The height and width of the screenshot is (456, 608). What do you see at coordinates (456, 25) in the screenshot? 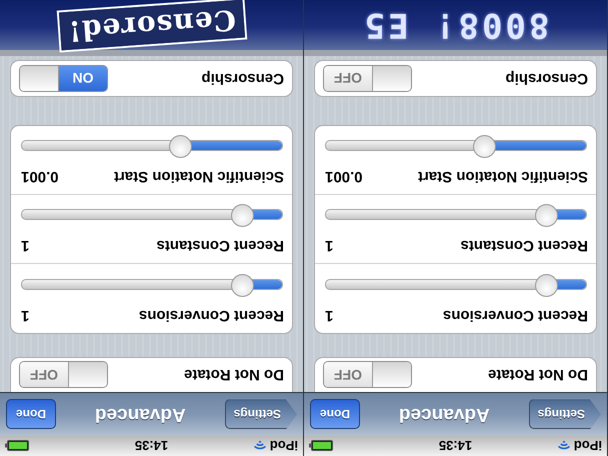
I see `digital-readout: 8008! E5` at bounding box center [456, 25].